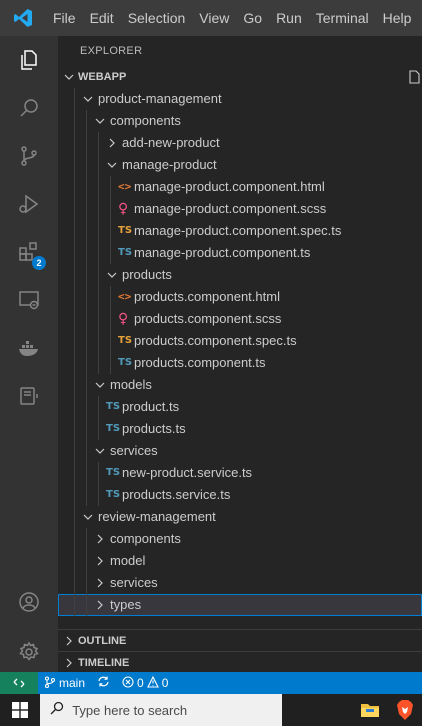  I want to click on folder-item: model, so click(240, 561).